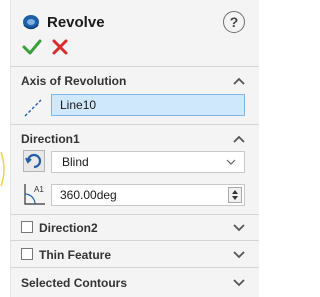 The width and height of the screenshot is (320, 297). Describe the element at coordinates (75, 162) in the screenshot. I see `end-condition-value: Blind` at that location.